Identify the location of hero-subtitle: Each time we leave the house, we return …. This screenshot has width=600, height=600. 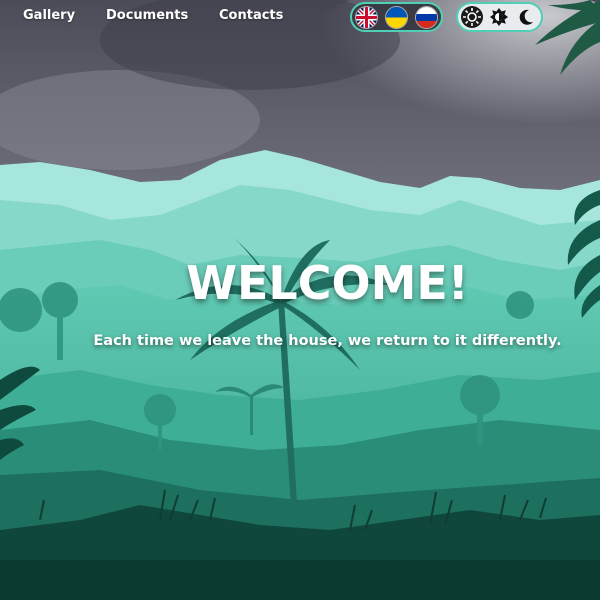
(327, 341).